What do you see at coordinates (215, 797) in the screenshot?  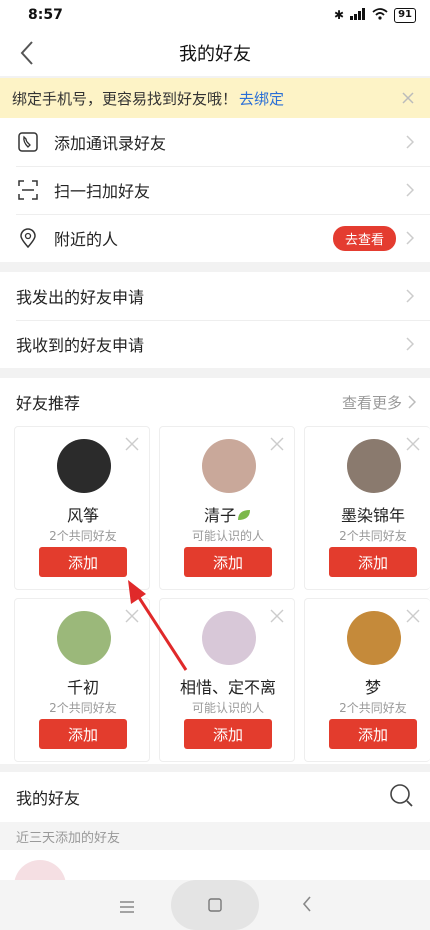 I see `my-friends-header: 我的好友` at bounding box center [215, 797].